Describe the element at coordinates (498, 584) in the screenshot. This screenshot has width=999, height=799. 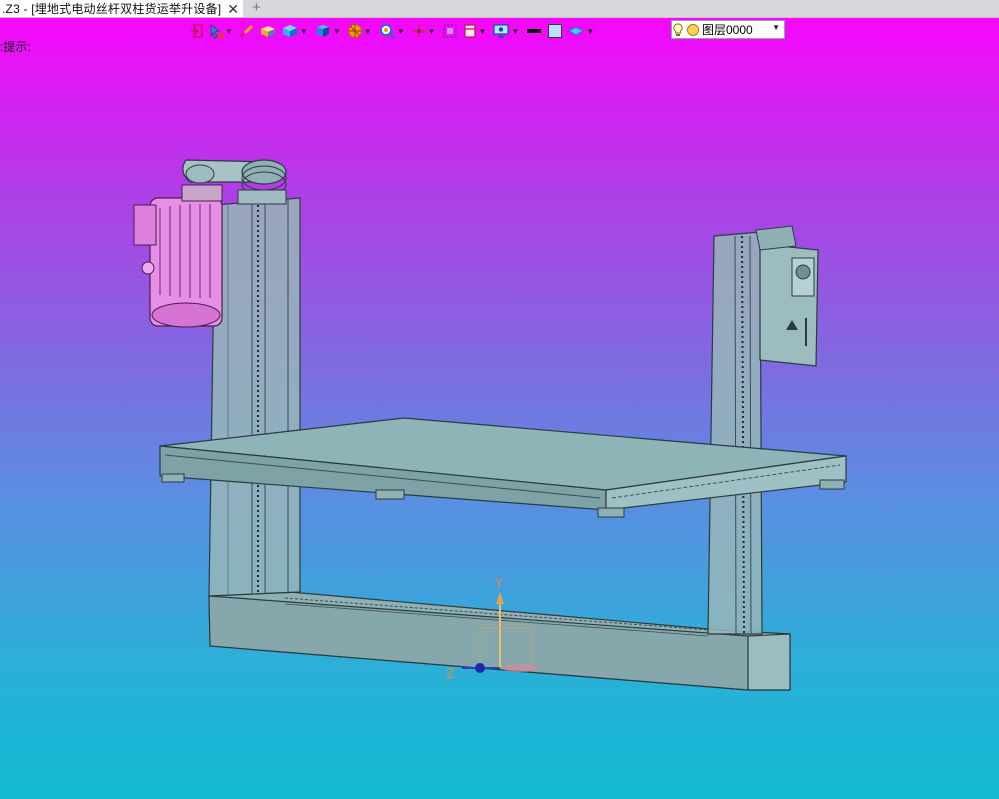
I see `axis-label-y: Y` at that location.